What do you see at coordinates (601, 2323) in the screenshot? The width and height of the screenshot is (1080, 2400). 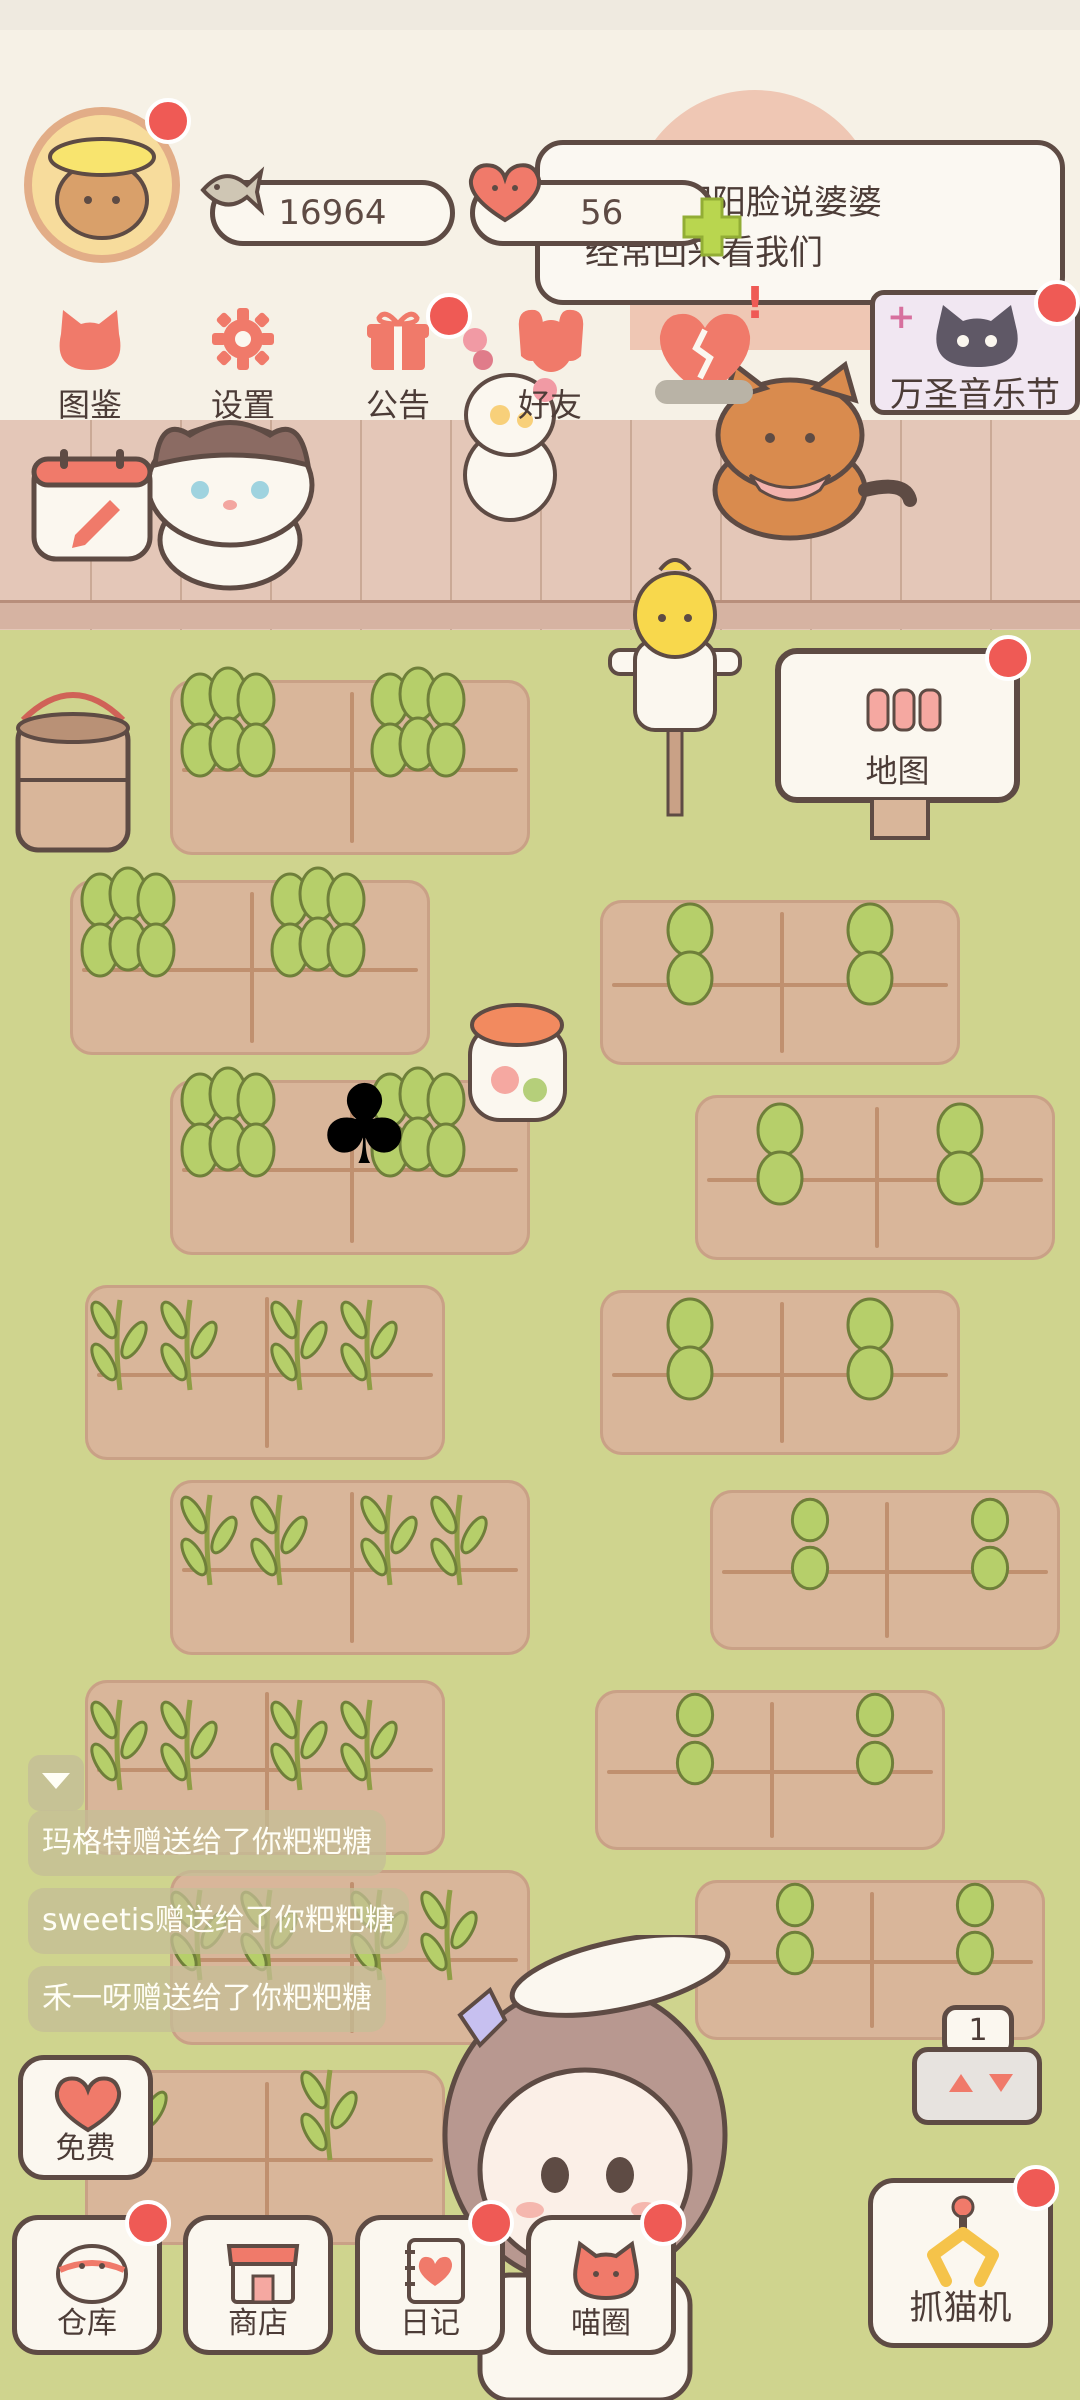 I see `bottom-menu-label: 喵圈` at bounding box center [601, 2323].